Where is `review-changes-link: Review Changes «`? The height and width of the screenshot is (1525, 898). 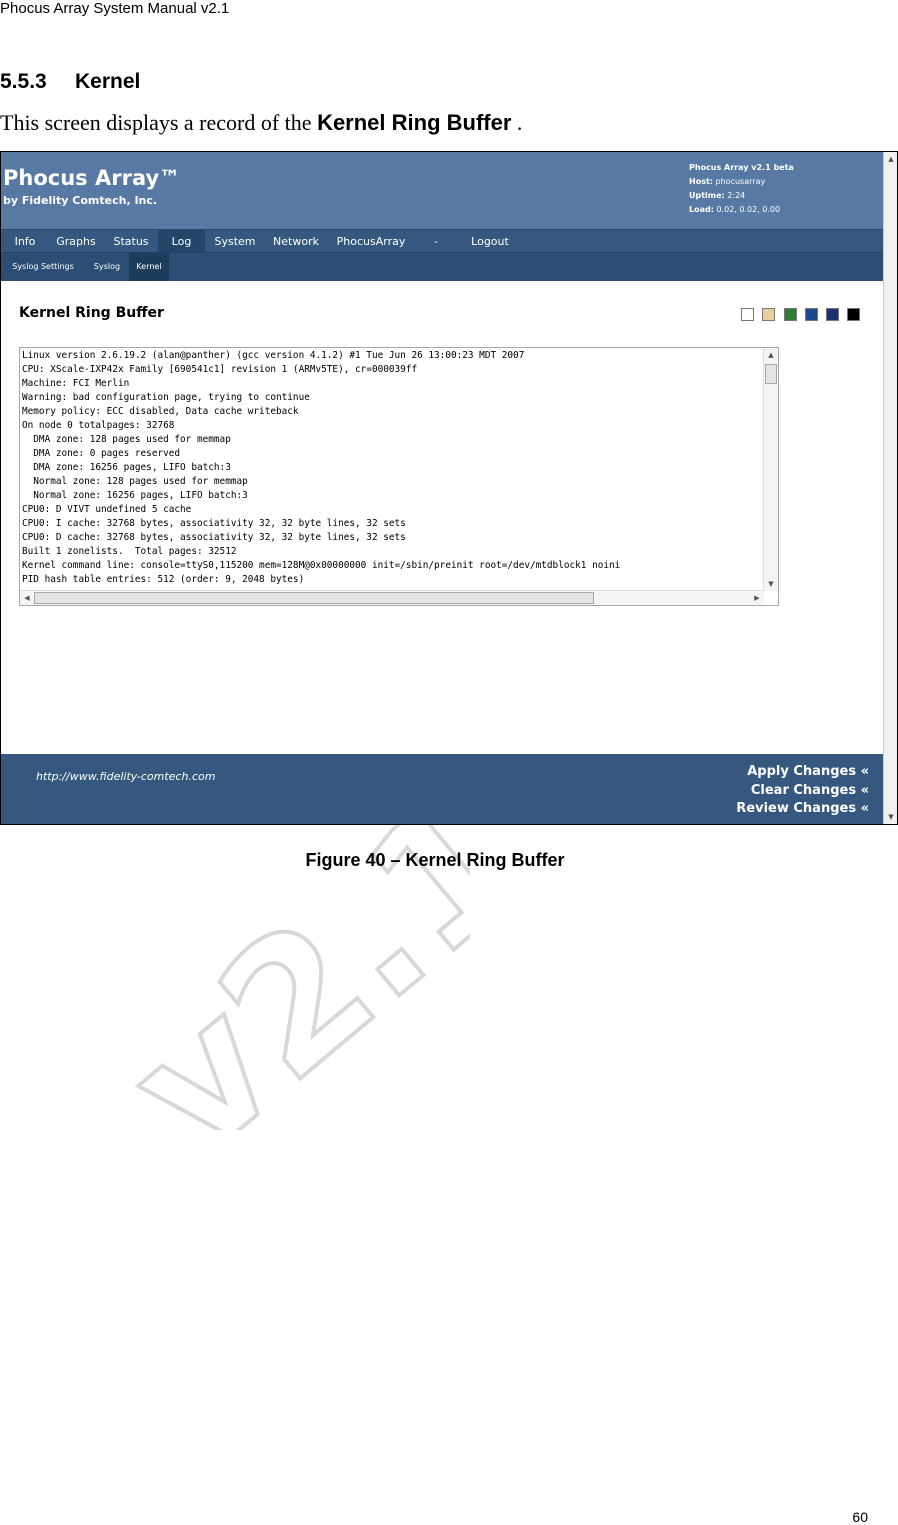
review-changes-link: Review Changes « is located at coordinates (802, 809).